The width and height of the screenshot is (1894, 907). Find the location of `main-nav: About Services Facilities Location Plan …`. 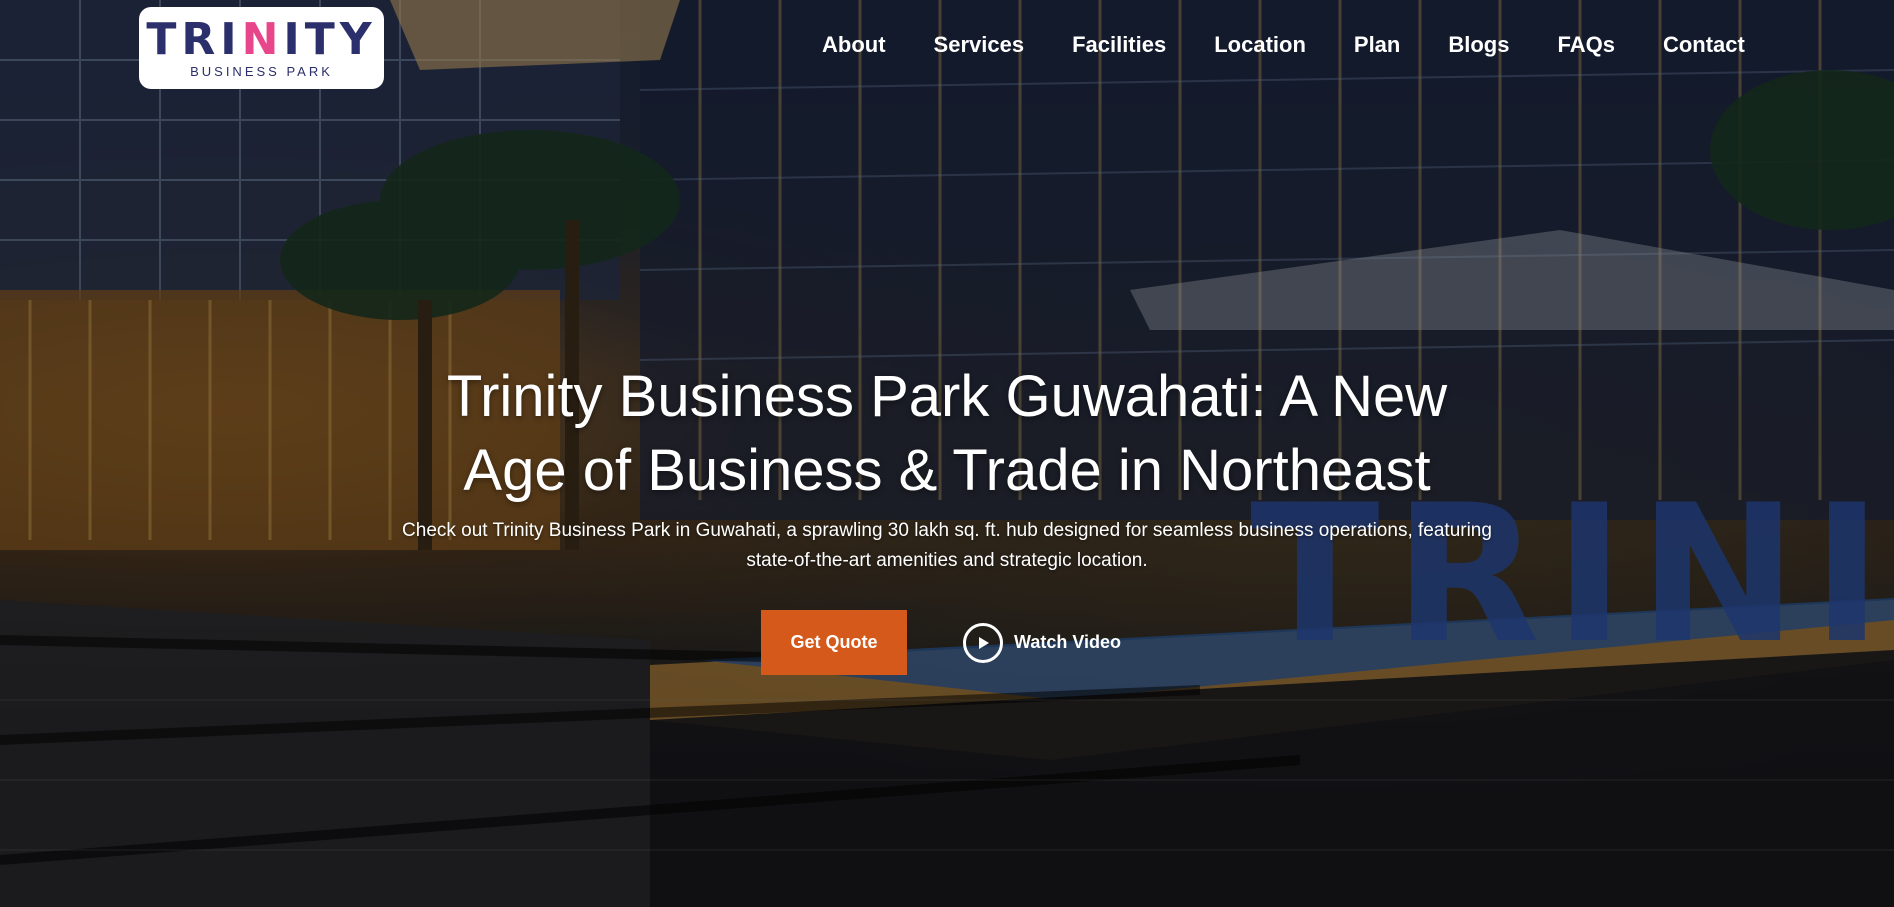

main-nav: About Services Facilities Location Plan … is located at coordinates (1283, 45).